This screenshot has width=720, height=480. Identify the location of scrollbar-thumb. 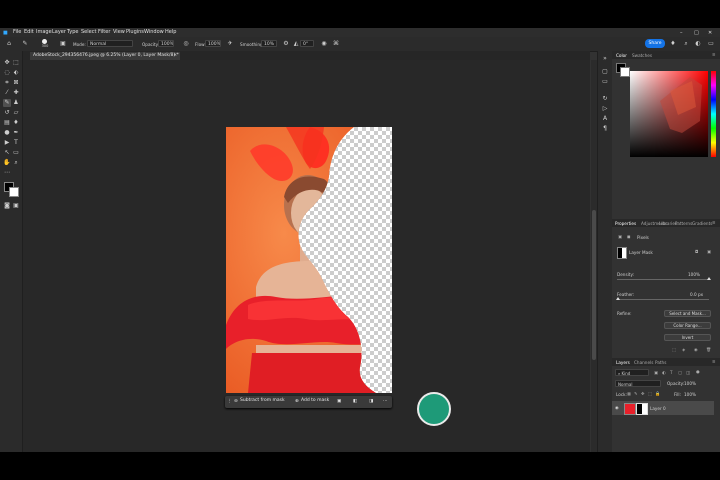
(594, 285).